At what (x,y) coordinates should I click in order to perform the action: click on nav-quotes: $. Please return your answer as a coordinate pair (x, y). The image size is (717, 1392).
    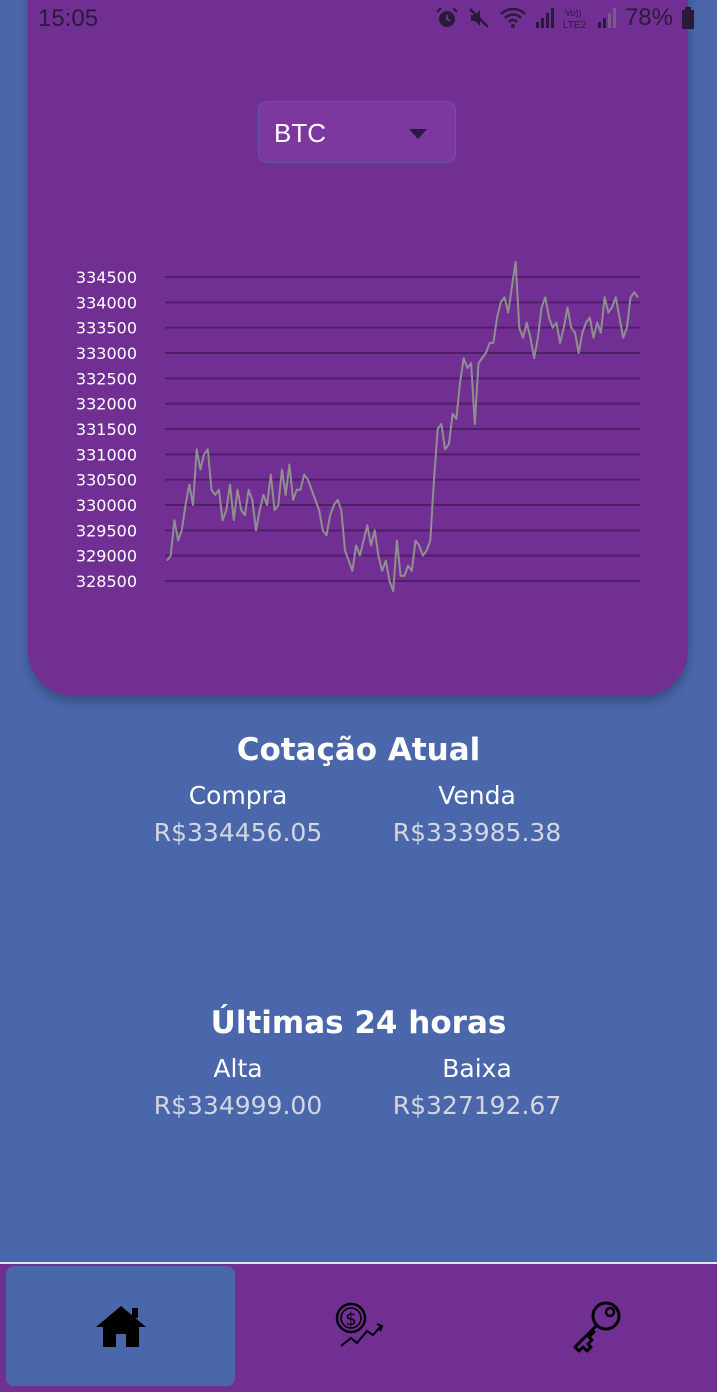
    Looking at the image, I should click on (358, 1326).